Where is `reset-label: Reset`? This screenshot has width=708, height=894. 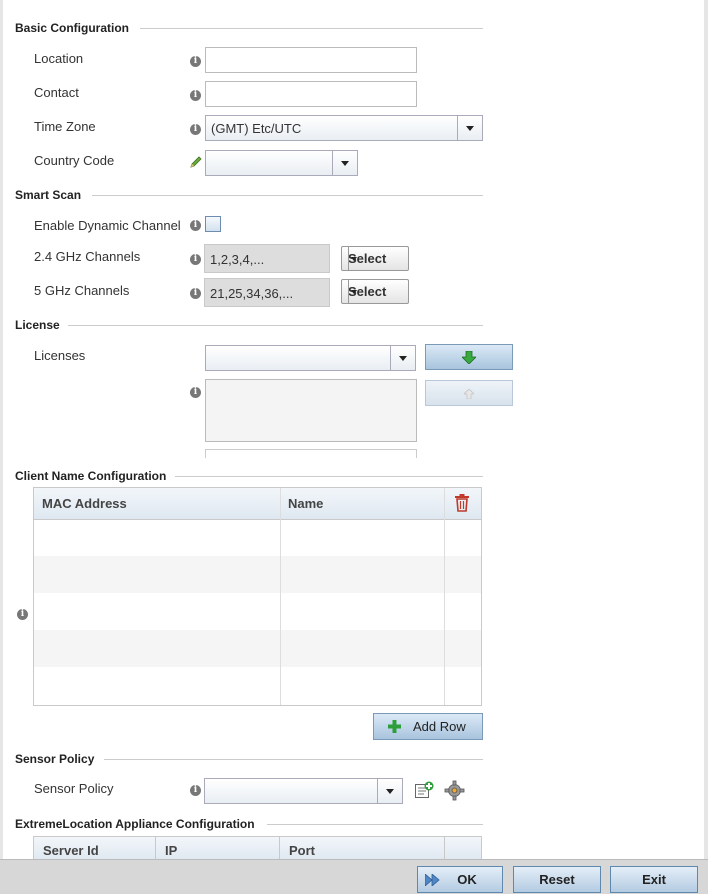 reset-label: Reset is located at coordinates (557, 879).